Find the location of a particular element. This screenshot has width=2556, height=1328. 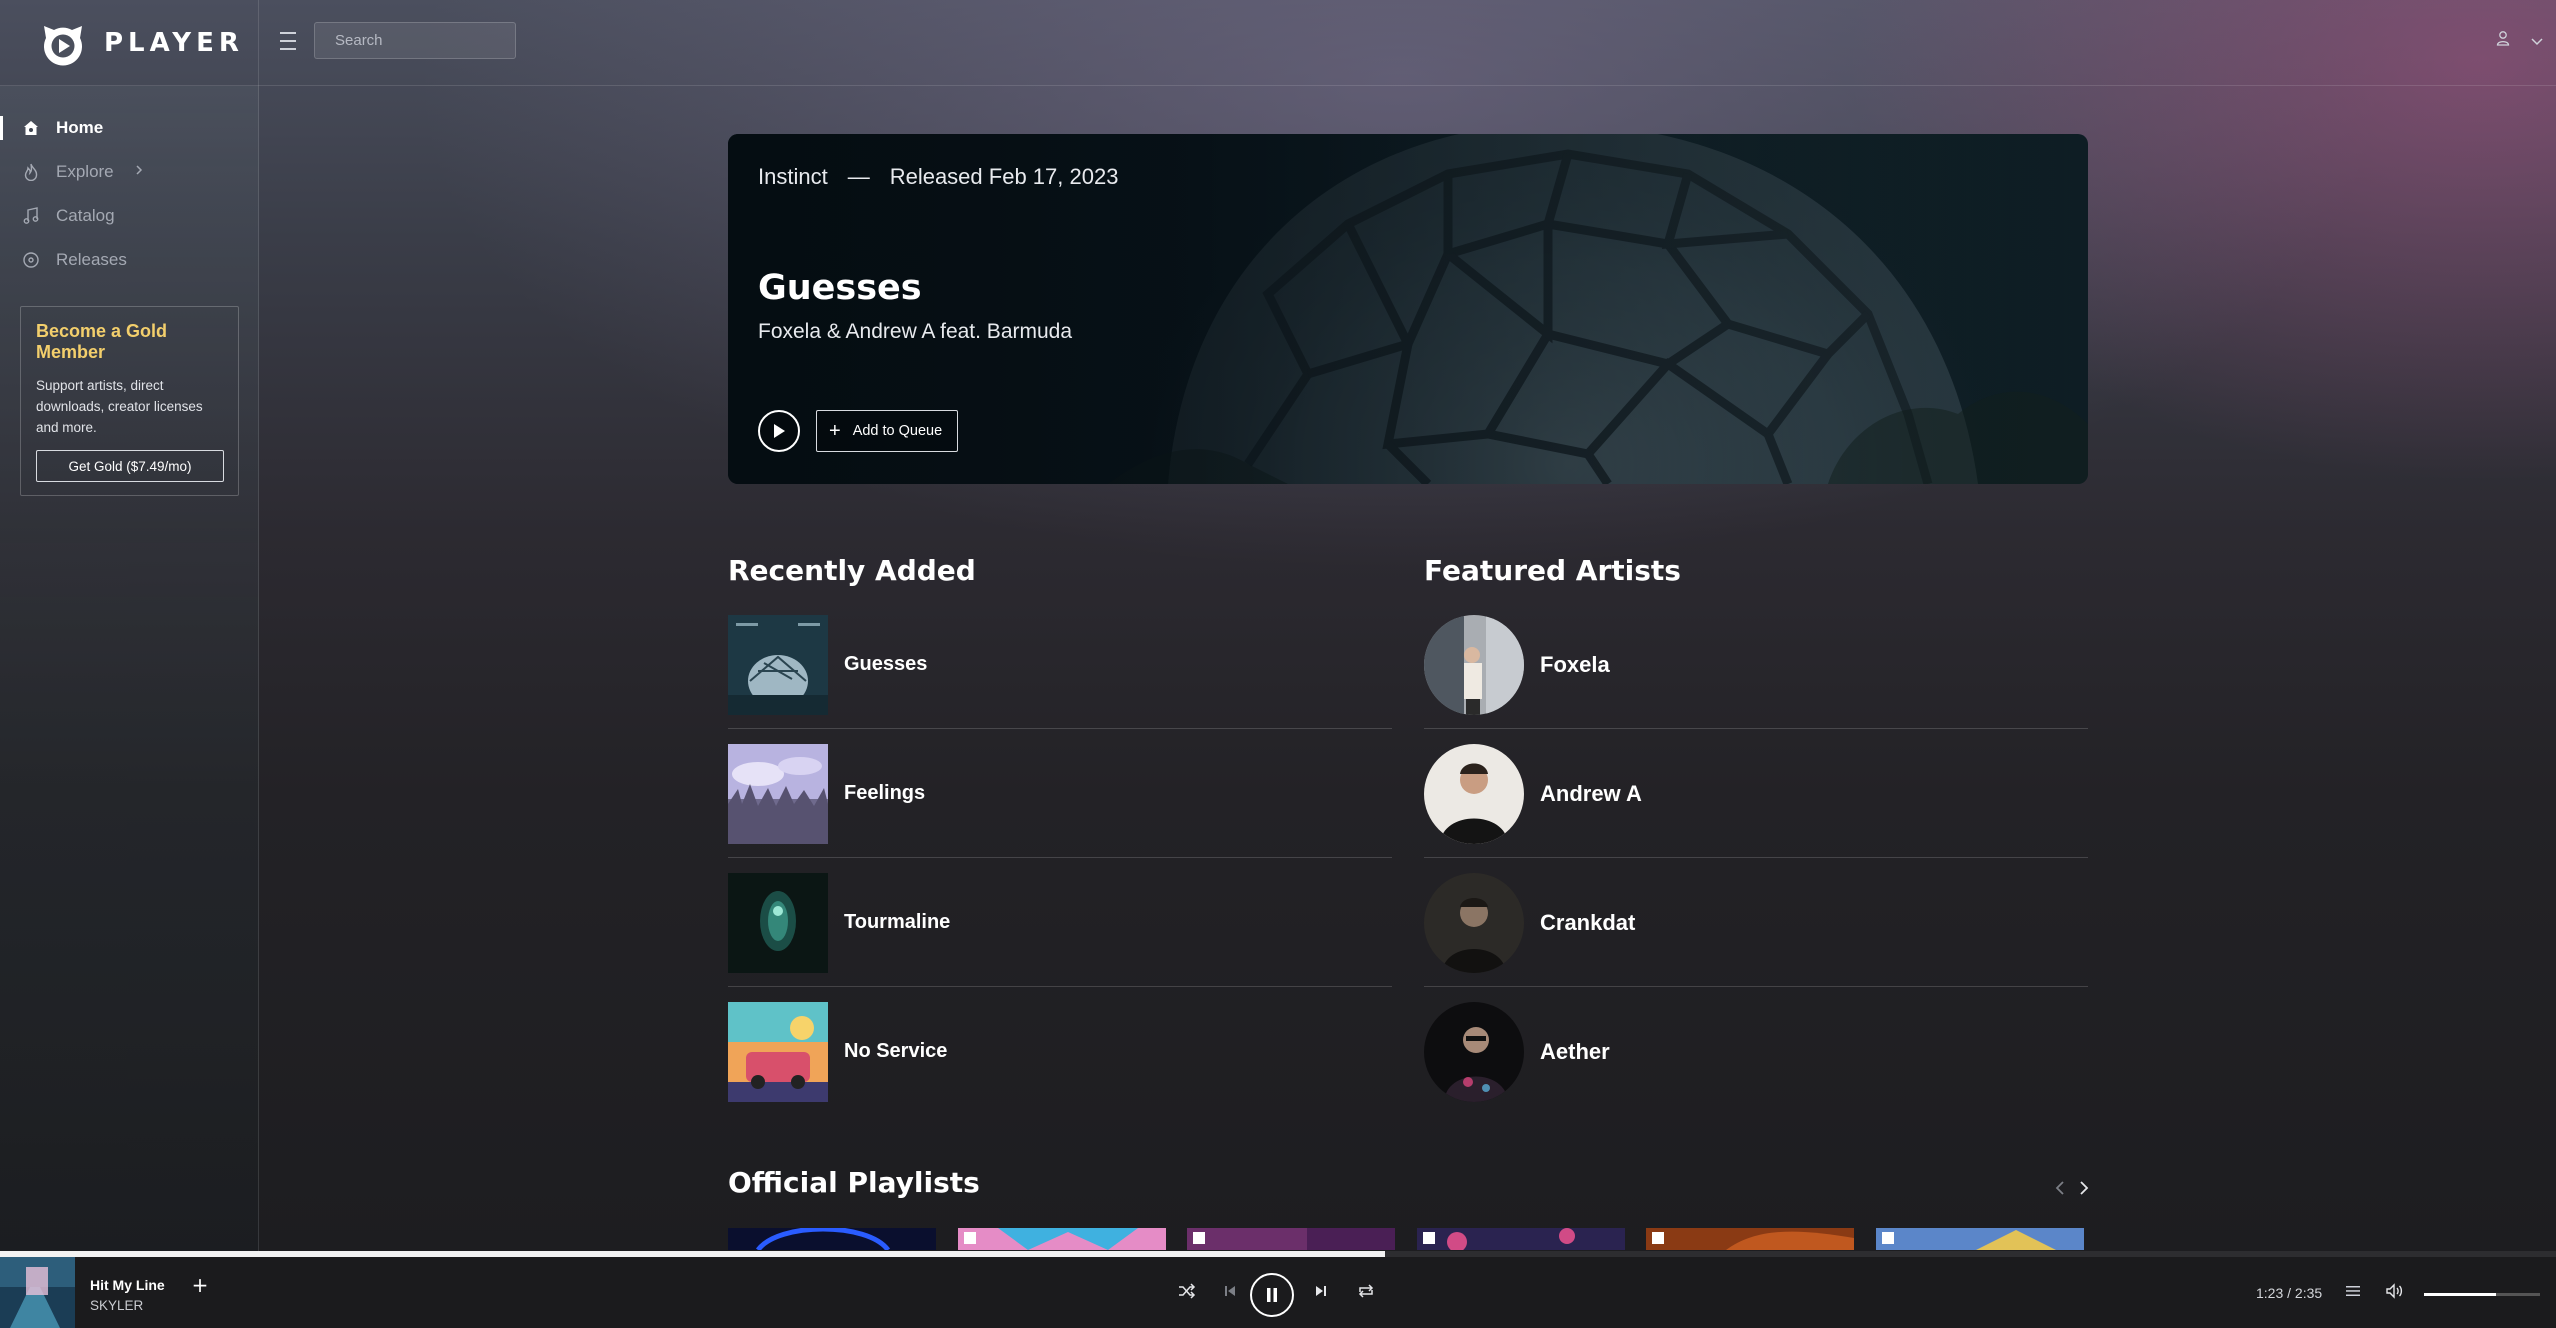

hero-title: Guesses is located at coordinates (840, 288).